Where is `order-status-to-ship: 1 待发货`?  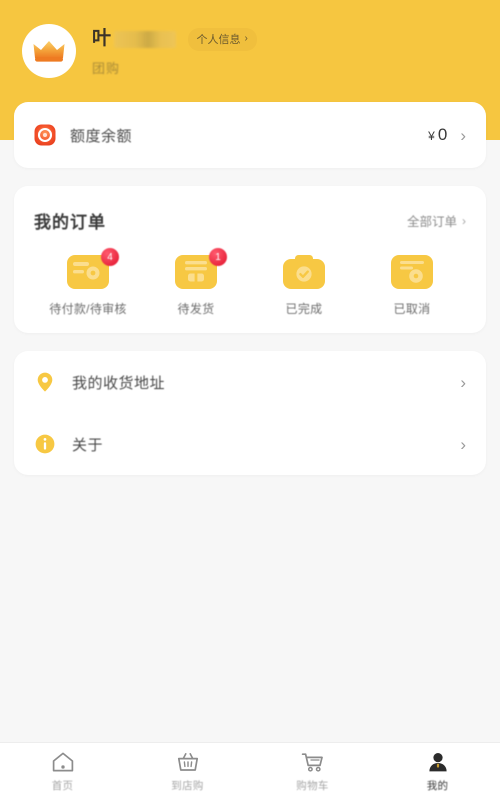
order-status-to-ship: 1 待发货 is located at coordinates (196, 282).